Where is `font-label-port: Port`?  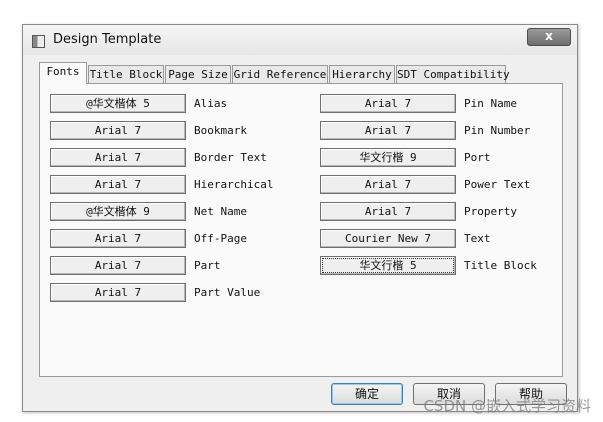
font-label-port: Port is located at coordinates (477, 157).